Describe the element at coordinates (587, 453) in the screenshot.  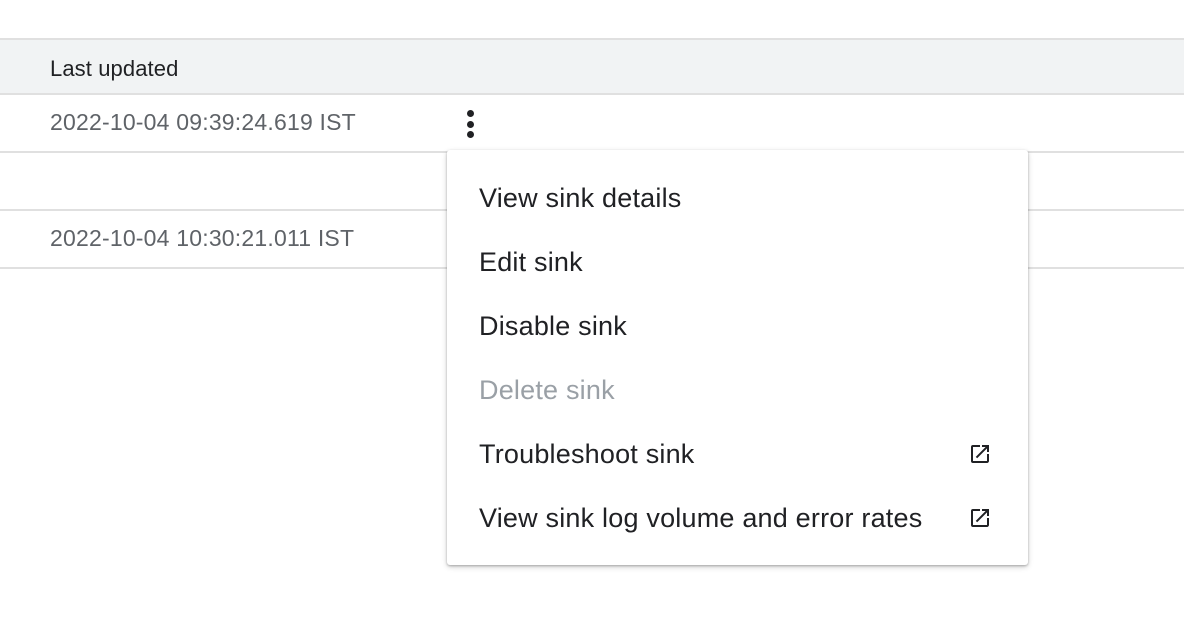
I see `menu-item-label: Troubleshoot sink` at that location.